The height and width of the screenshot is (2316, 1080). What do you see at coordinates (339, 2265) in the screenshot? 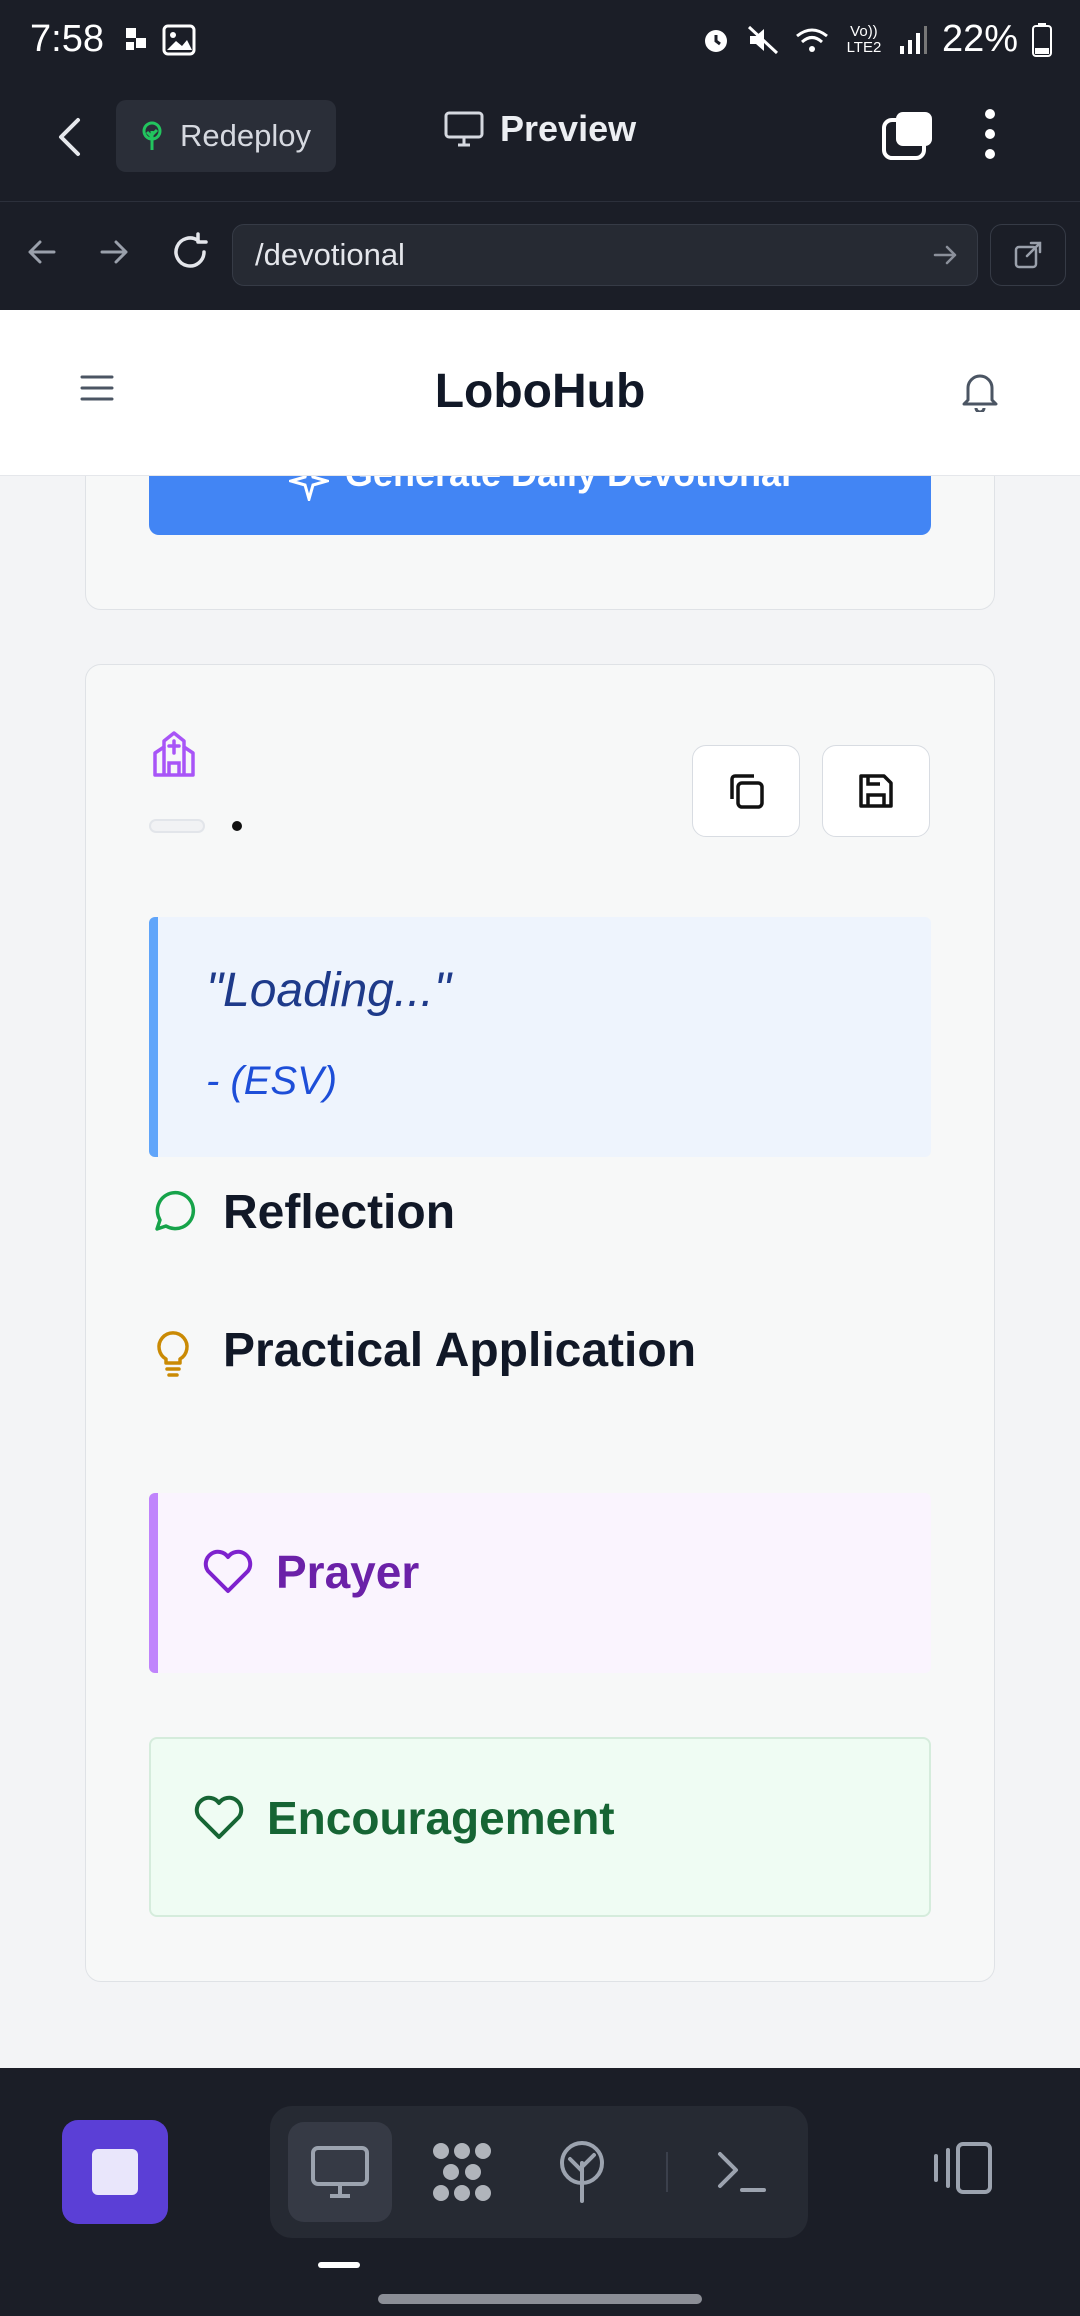
I see `active-indicator` at bounding box center [339, 2265].